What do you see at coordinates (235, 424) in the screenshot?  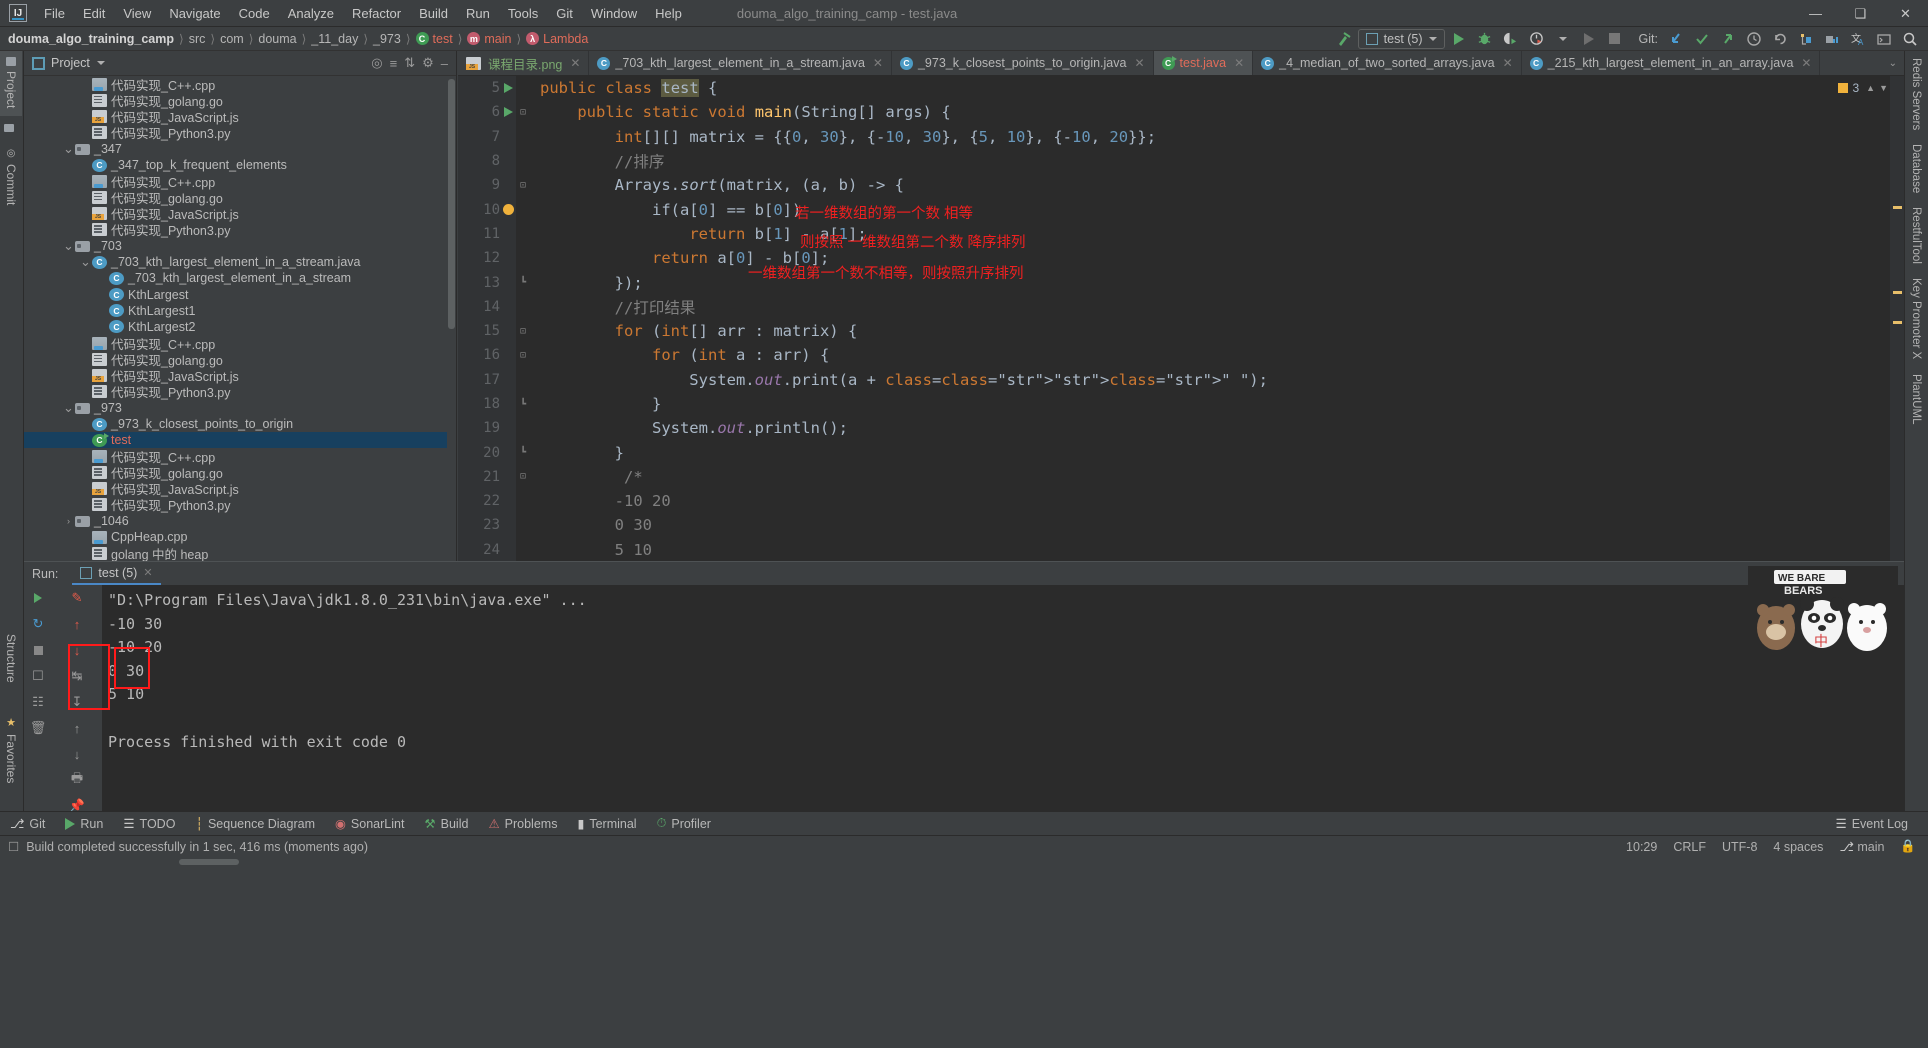 I see `tree-row: C _973_k_closest_points_to_origin` at bounding box center [235, 424].